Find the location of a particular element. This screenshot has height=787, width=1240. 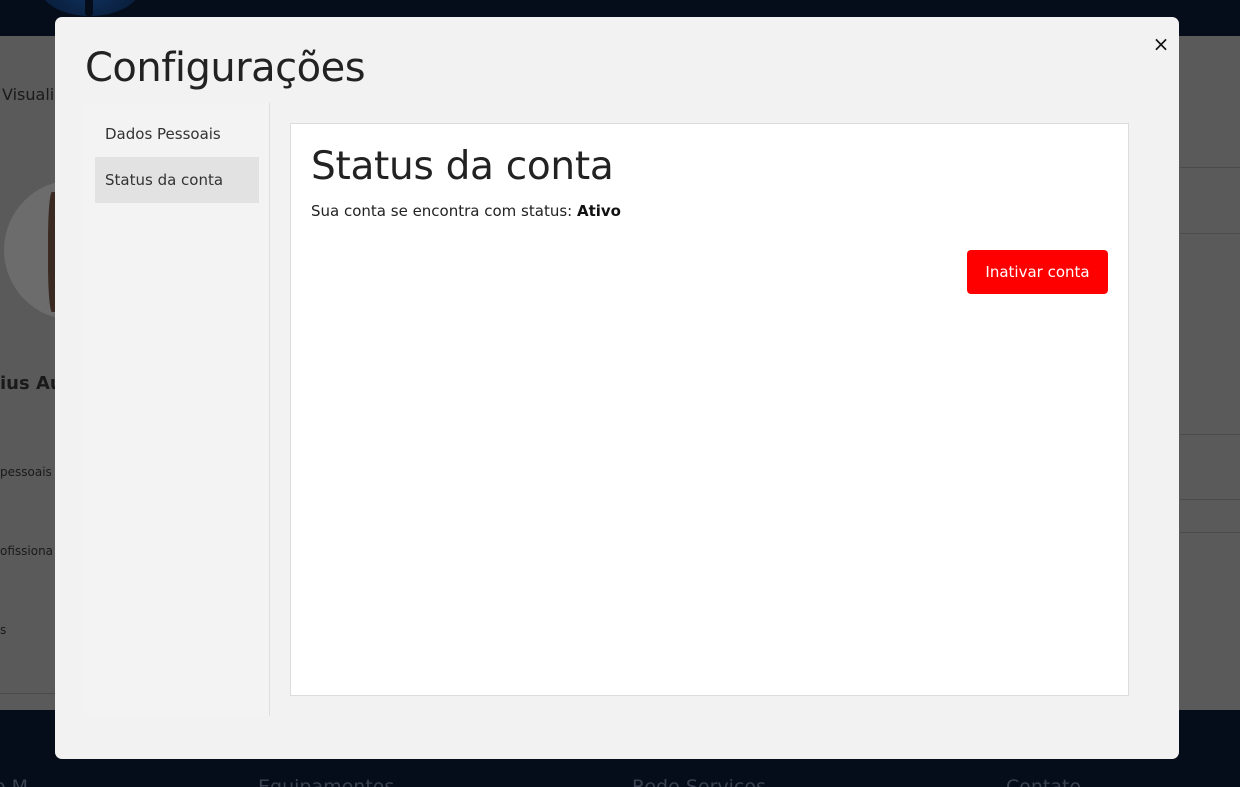

section-heading: Status da conta is located at coordinates (462, 166).